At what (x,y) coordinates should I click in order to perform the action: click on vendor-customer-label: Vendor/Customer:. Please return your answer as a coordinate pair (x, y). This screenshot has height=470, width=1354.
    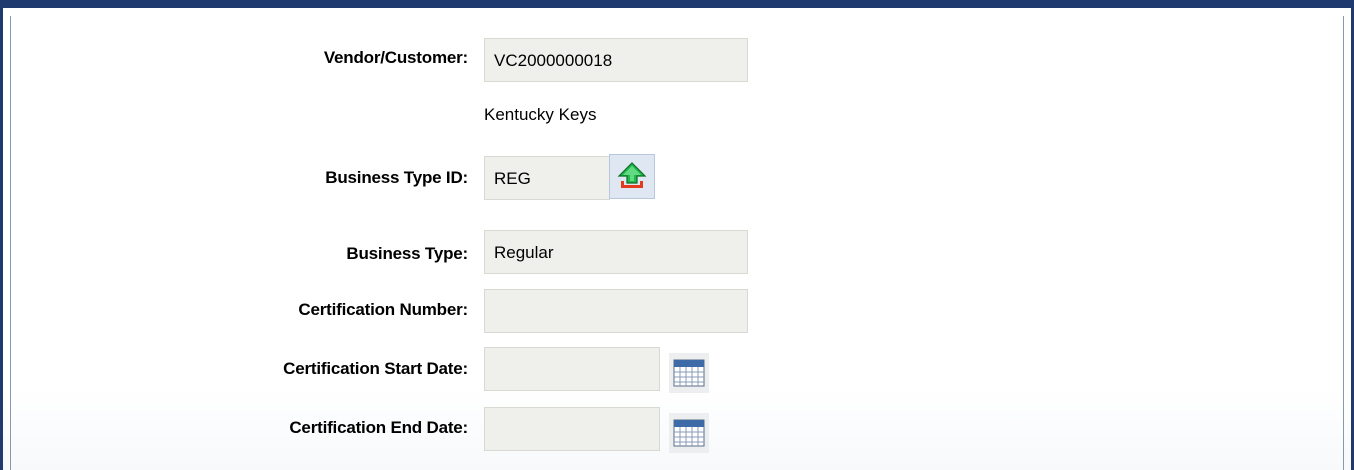
    Looking at the image, I should click on (395, 57).